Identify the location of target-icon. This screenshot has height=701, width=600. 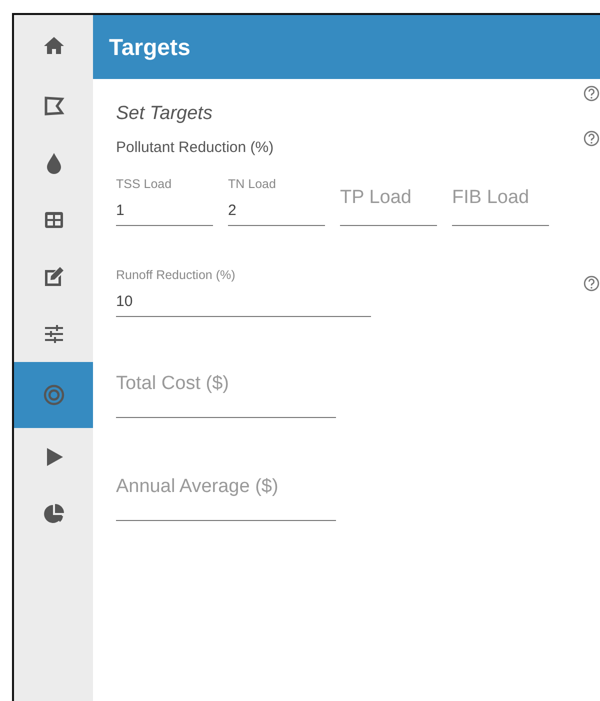
(54, 395).